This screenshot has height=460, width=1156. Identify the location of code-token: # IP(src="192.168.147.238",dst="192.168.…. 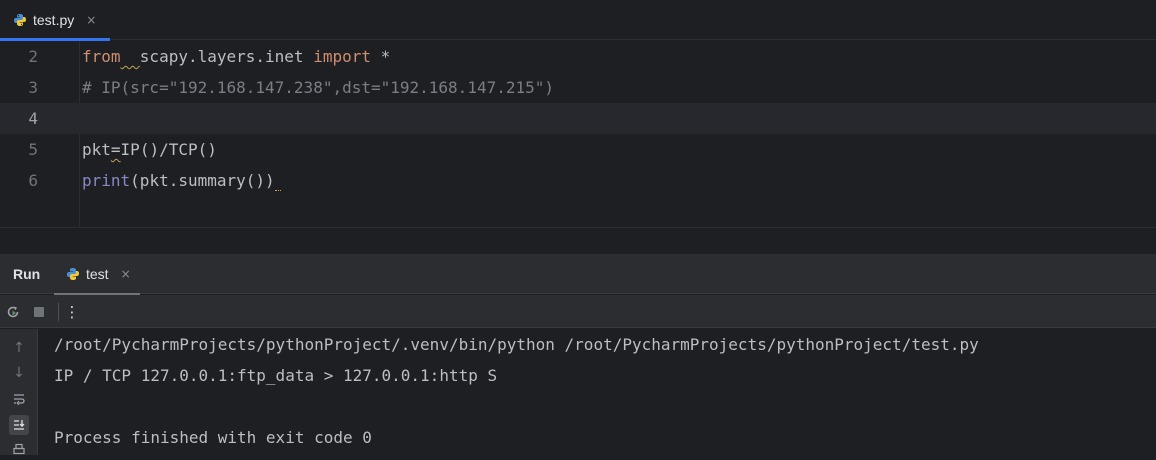
(318, 87).